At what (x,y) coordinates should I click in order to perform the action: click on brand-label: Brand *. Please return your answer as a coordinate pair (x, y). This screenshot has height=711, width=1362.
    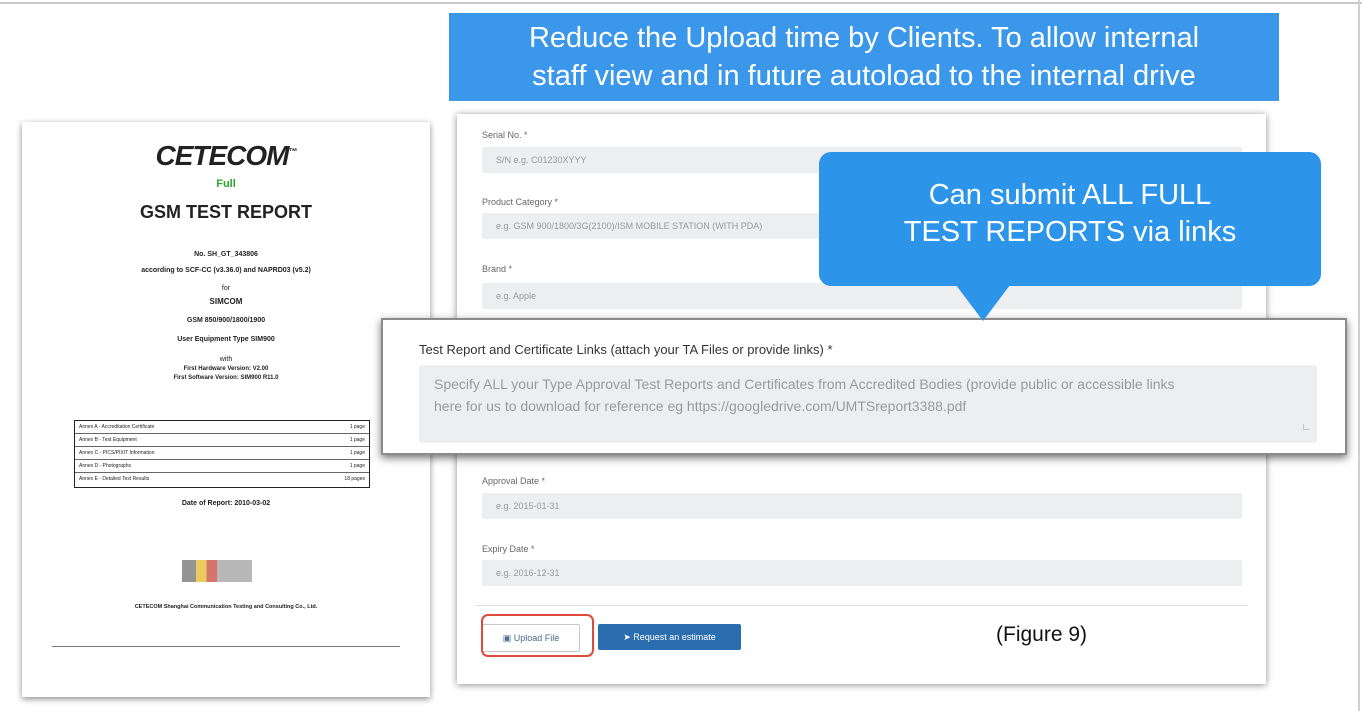
    Looking at the image, I should click on (497, 269).